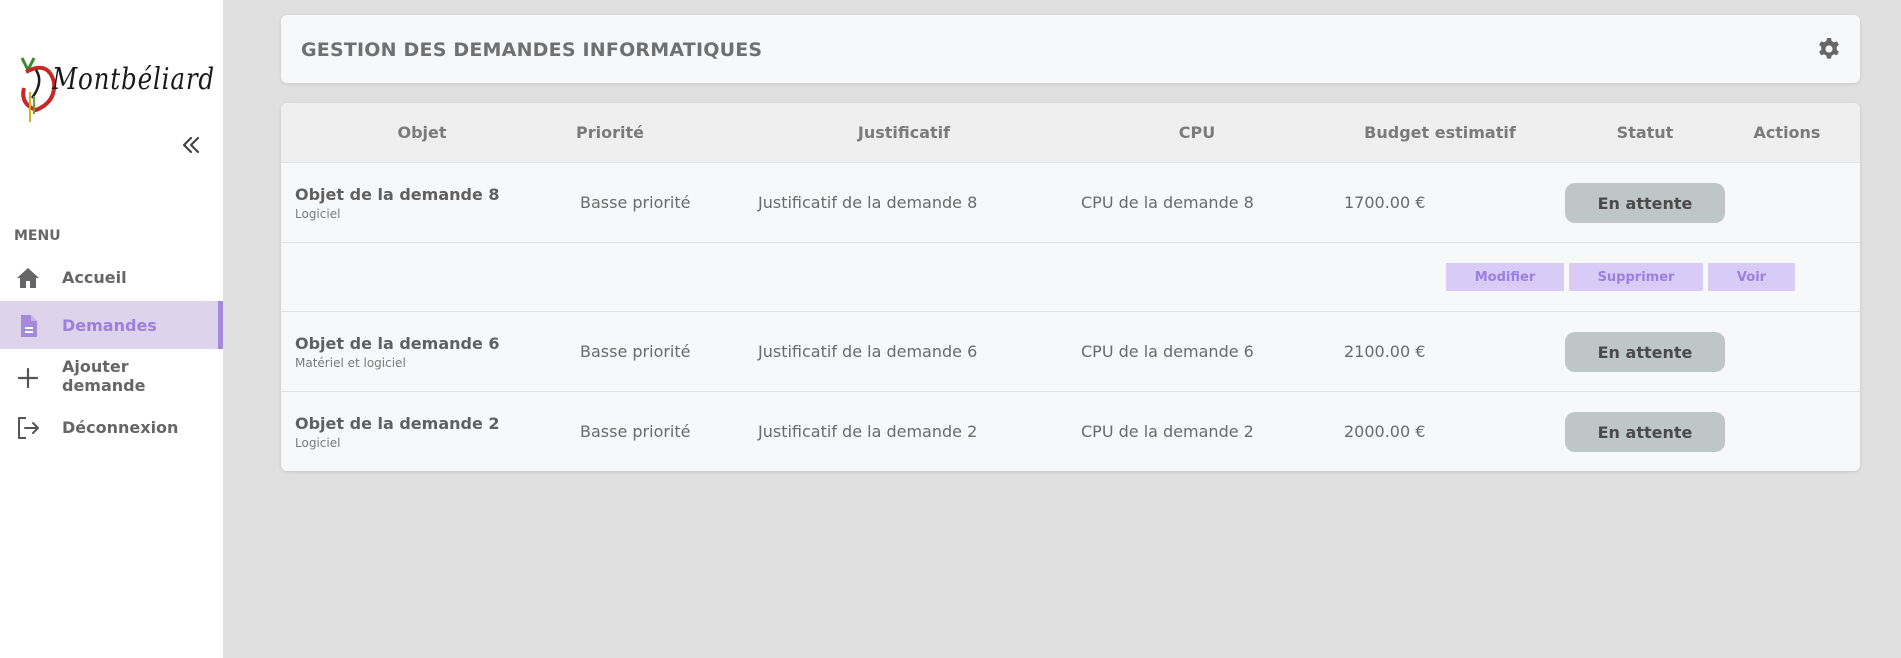 The height and width of the screenshot is (658, 1901). I want to click on row-actions-panel: Modifier Supprimer Voir, so click(1070, 277).